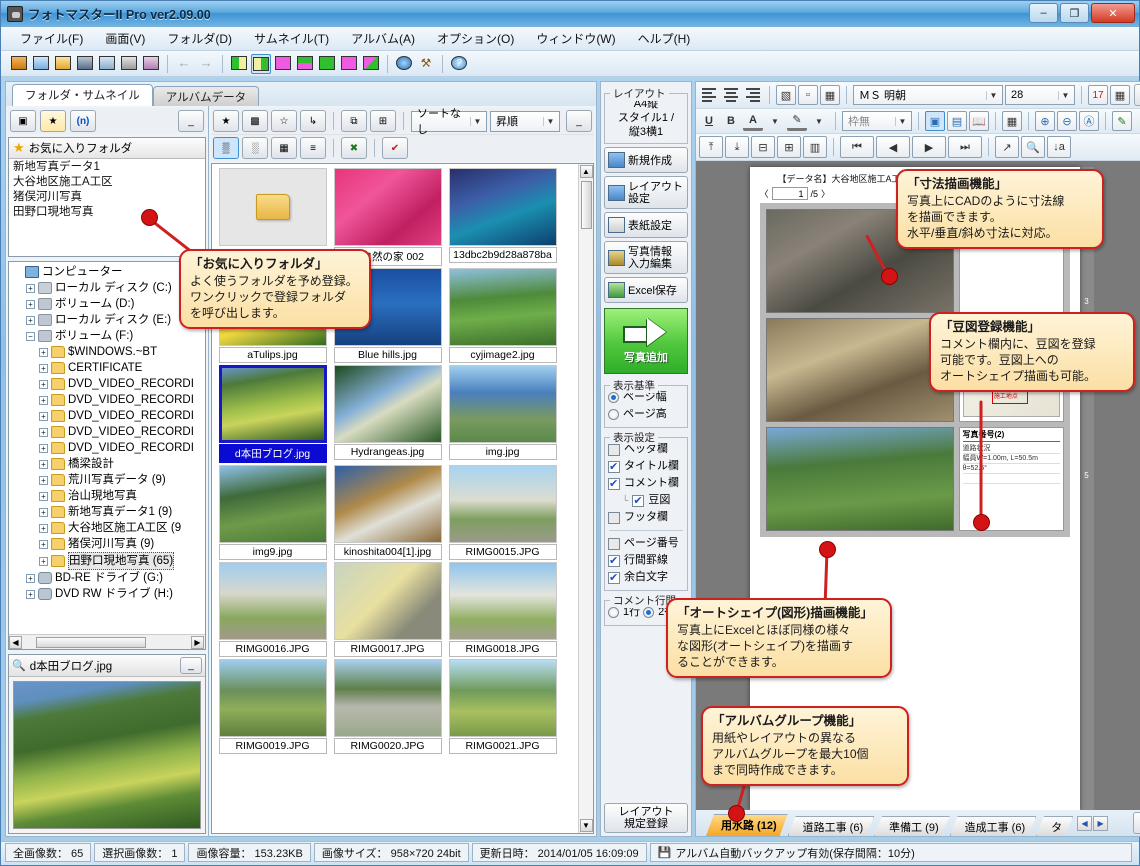 This screenshot has width=1140, height=866. What do you see at coordinates (313, 121) in the screenshot?
I see `export-button: ↳` at bounding box center [313, 121].